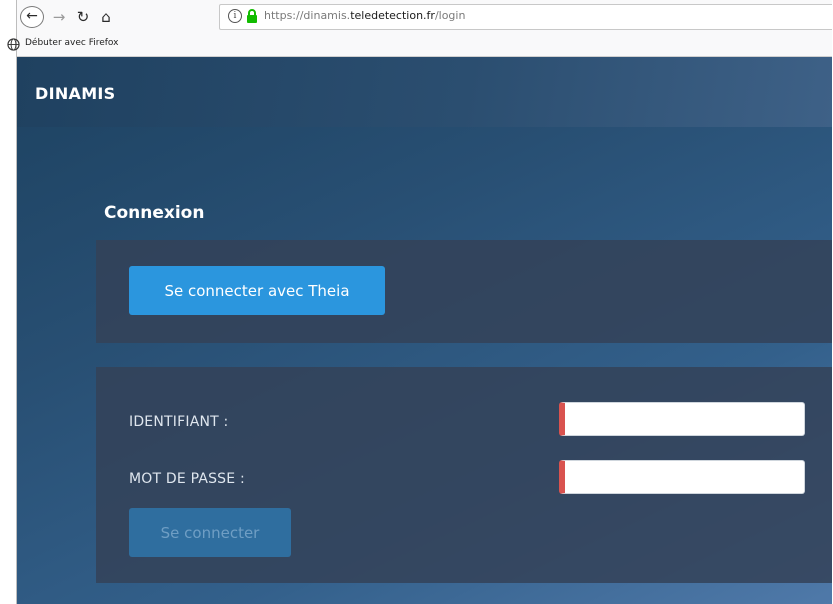 Image resolution: width=833 pixels, height=604 pixels. Describe the element at coordinates (59, 17) in the screenshot. I see `forward-arrow-icon: →` at that location.